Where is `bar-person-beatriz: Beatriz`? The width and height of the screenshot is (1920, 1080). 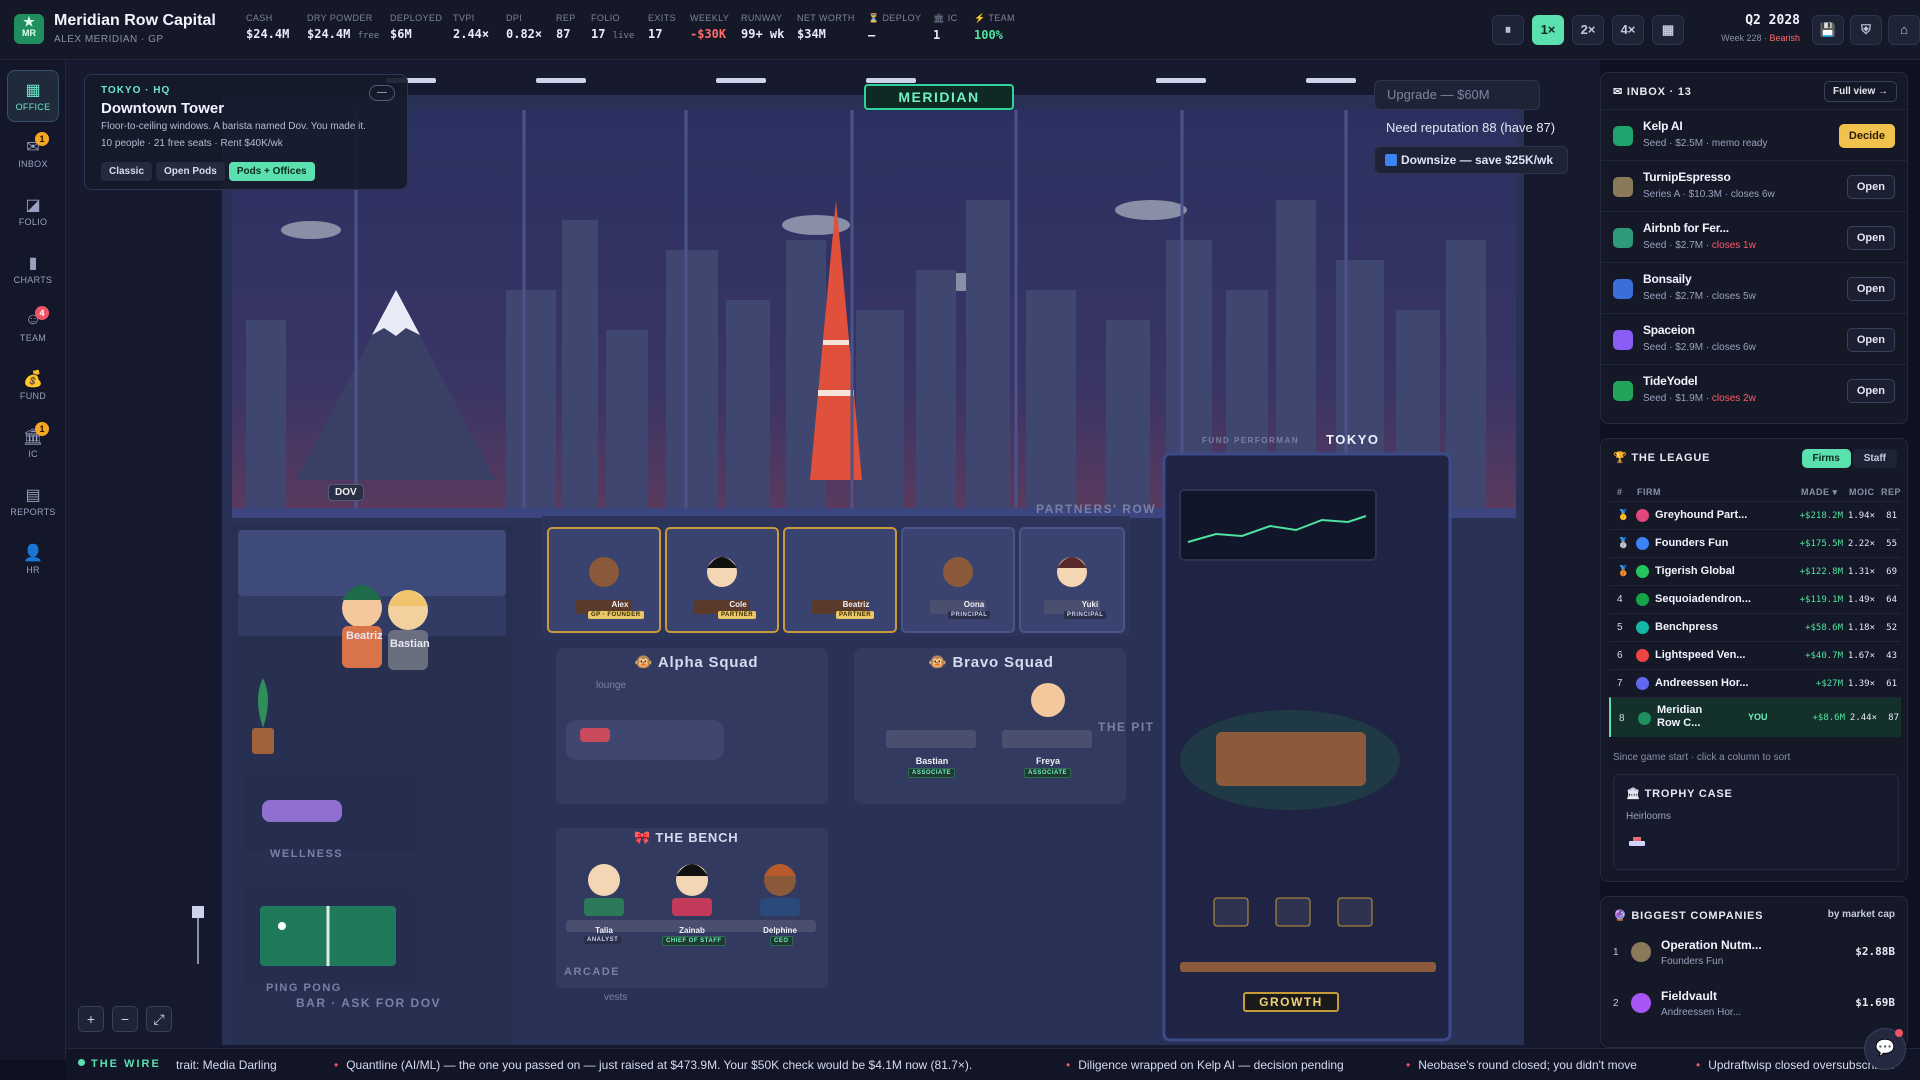 bar-person-beatriz: Beatriz is located at coordinates (364, 636).